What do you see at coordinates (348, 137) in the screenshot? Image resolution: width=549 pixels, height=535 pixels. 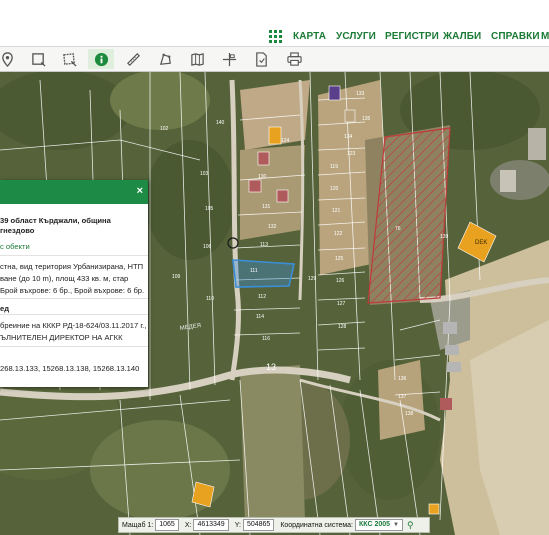 I see `parcel-number: 134` at bounding box center [348, 137].